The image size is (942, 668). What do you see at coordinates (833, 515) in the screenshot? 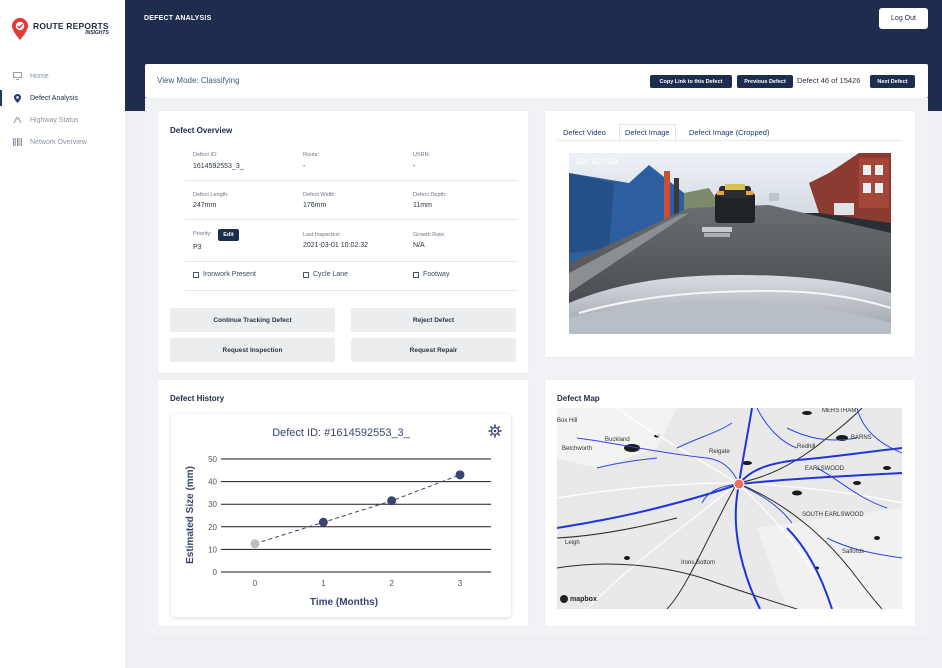
I see `map-label: SOUTH EARLSWOOD` at bounding box center [833, 515].